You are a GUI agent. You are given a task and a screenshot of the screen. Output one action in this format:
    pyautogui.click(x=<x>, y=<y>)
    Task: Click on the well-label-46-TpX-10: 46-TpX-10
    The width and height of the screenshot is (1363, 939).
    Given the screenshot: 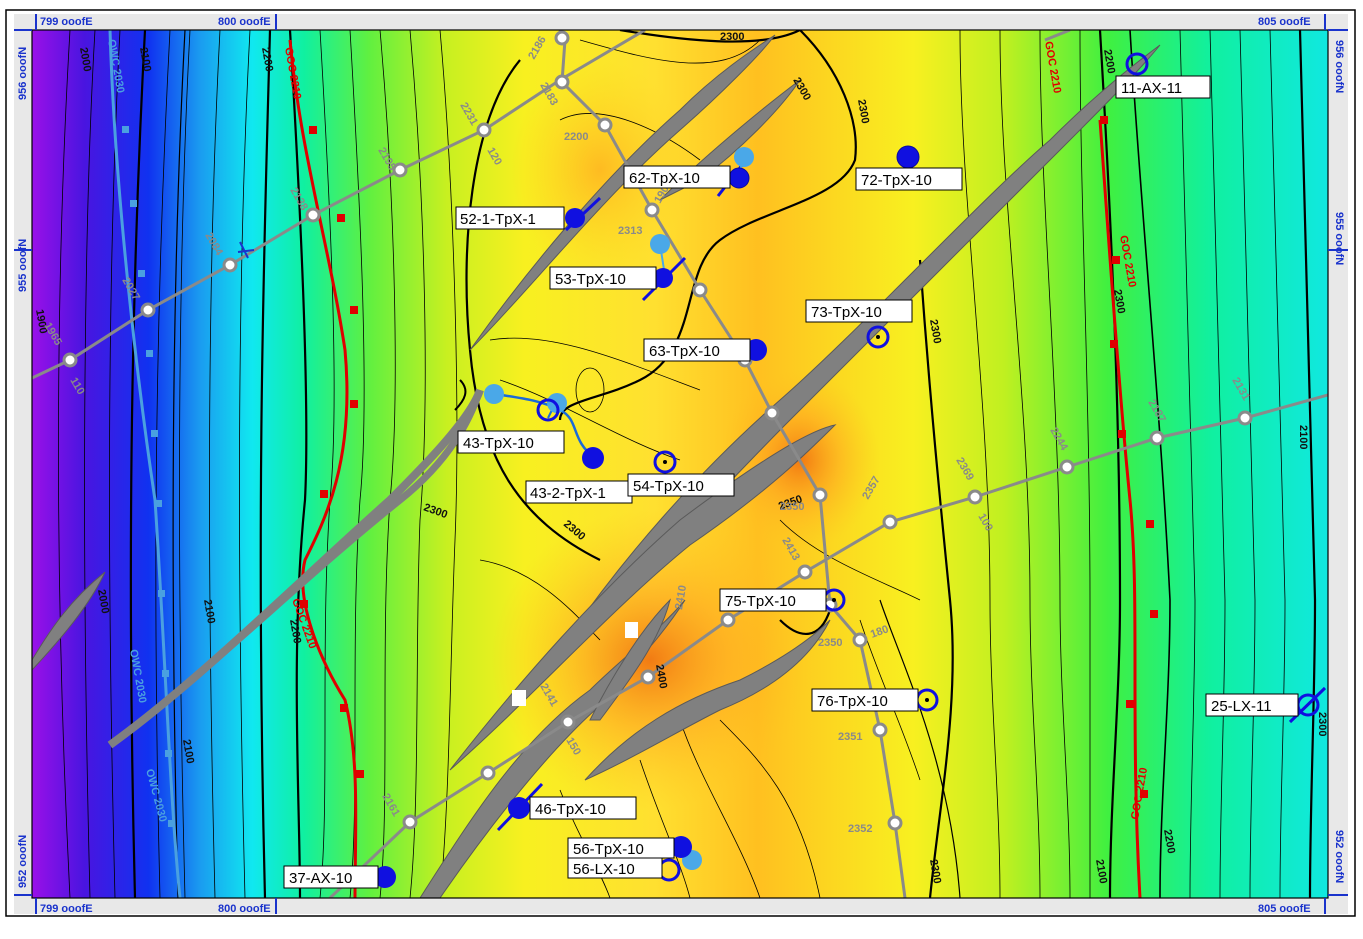 What is the action you would take?
    pyautogui.click(x=583, y=808)
    